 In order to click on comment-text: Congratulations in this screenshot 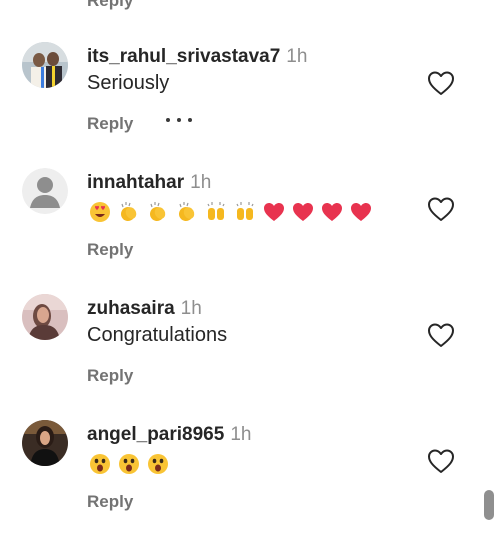, I will do `click(157, 335)`.